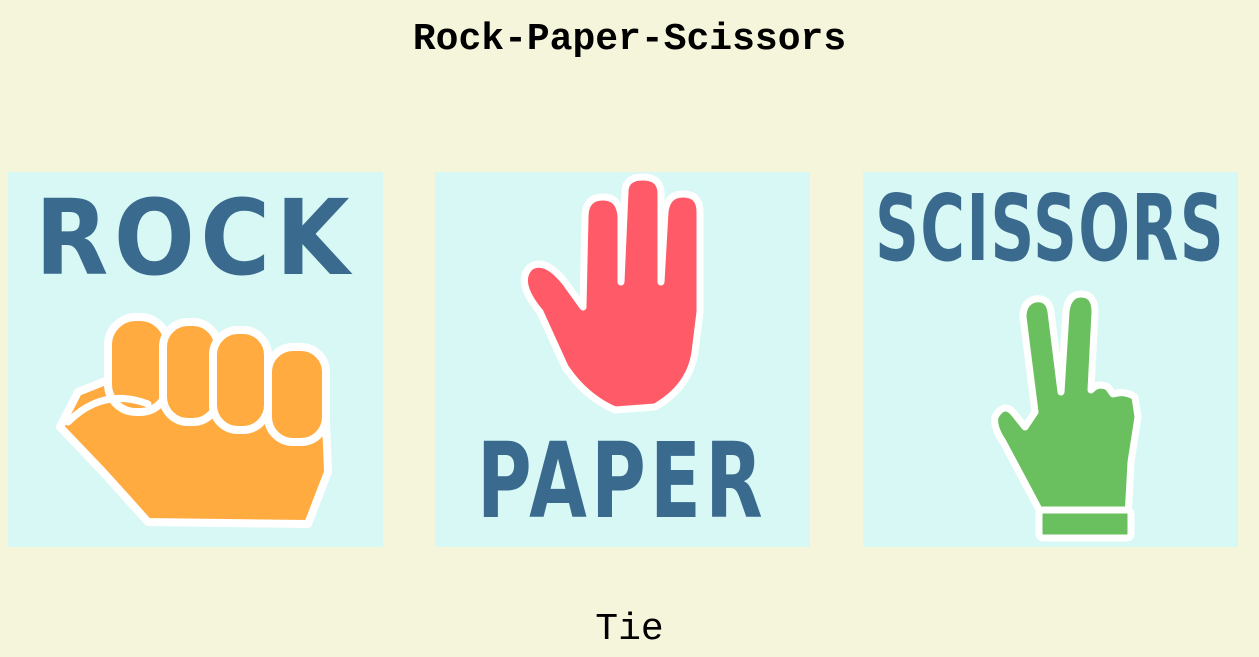 Image resolution: width=1259 pixels, height=657 pixels. What do you see at coordinates (629, 629) in the screenshot?
I see `result-text: Tie` at bounding box center [629, 629].